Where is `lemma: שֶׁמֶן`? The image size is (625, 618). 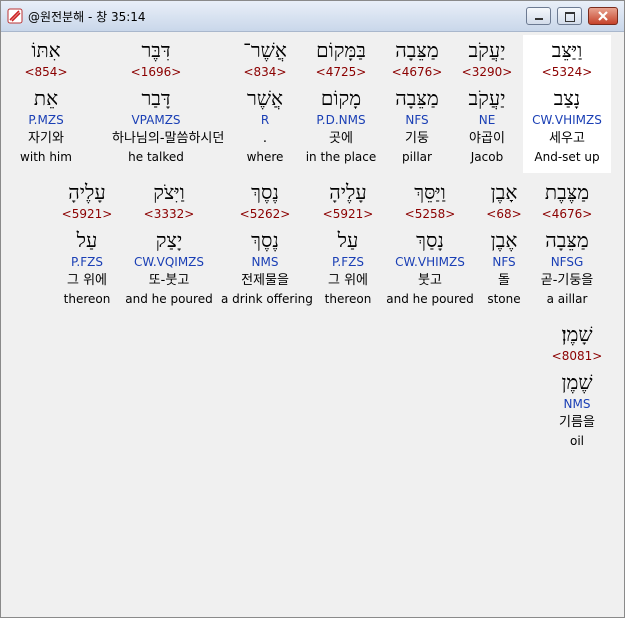 lemma: שֶׁמֶן is located at coordinates (577, 382).